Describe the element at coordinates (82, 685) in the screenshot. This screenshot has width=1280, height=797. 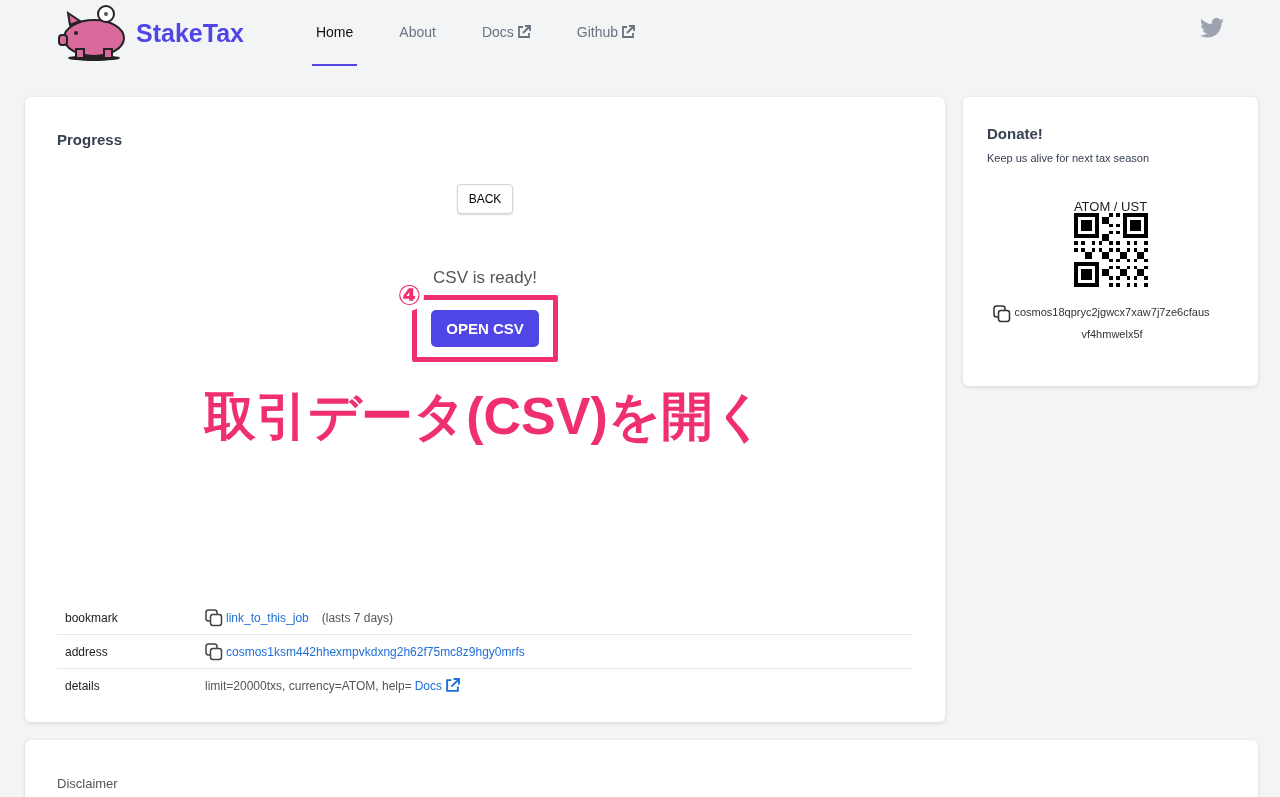
I see `detail-label: details` at that location.